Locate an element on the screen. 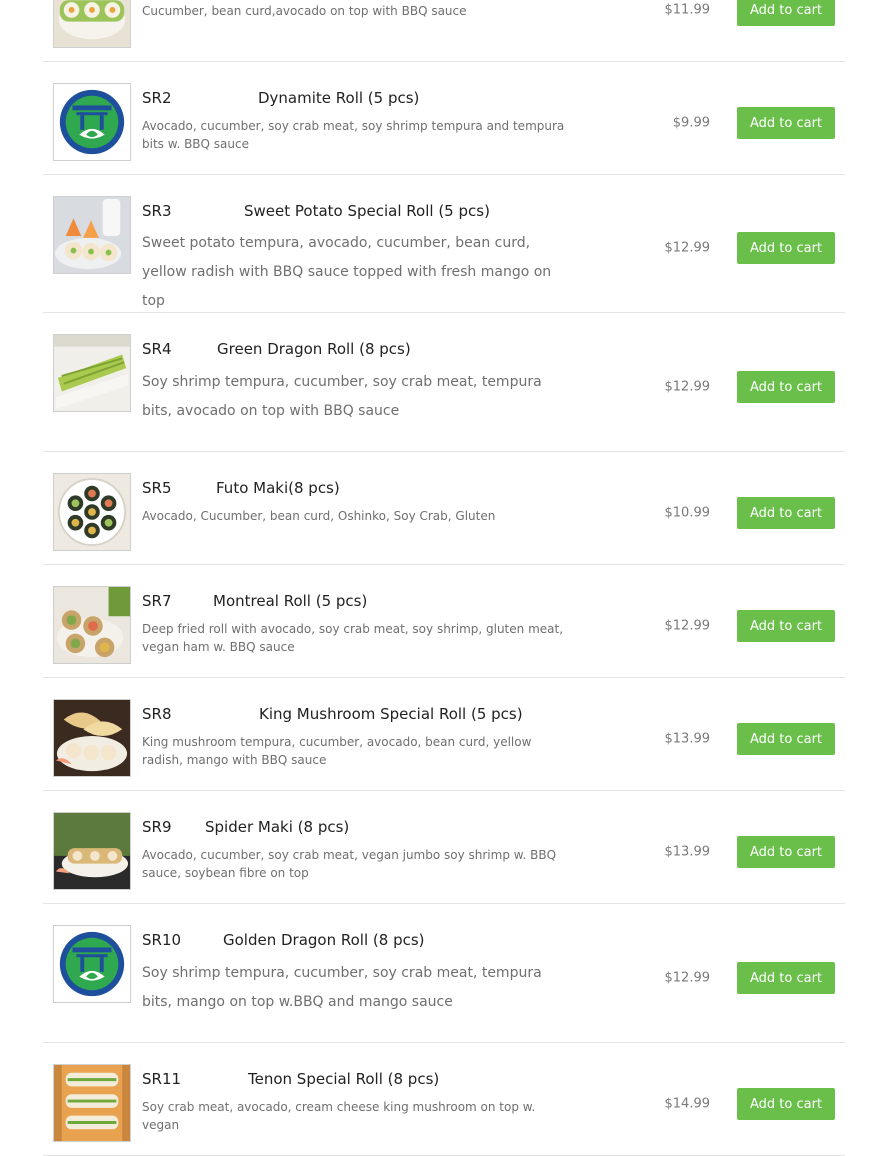 The width and height of the screenshot is (890, 1156). item-title: SR4 Green Dragon Roll (8 pcs) is located at coordinates (276, 349).